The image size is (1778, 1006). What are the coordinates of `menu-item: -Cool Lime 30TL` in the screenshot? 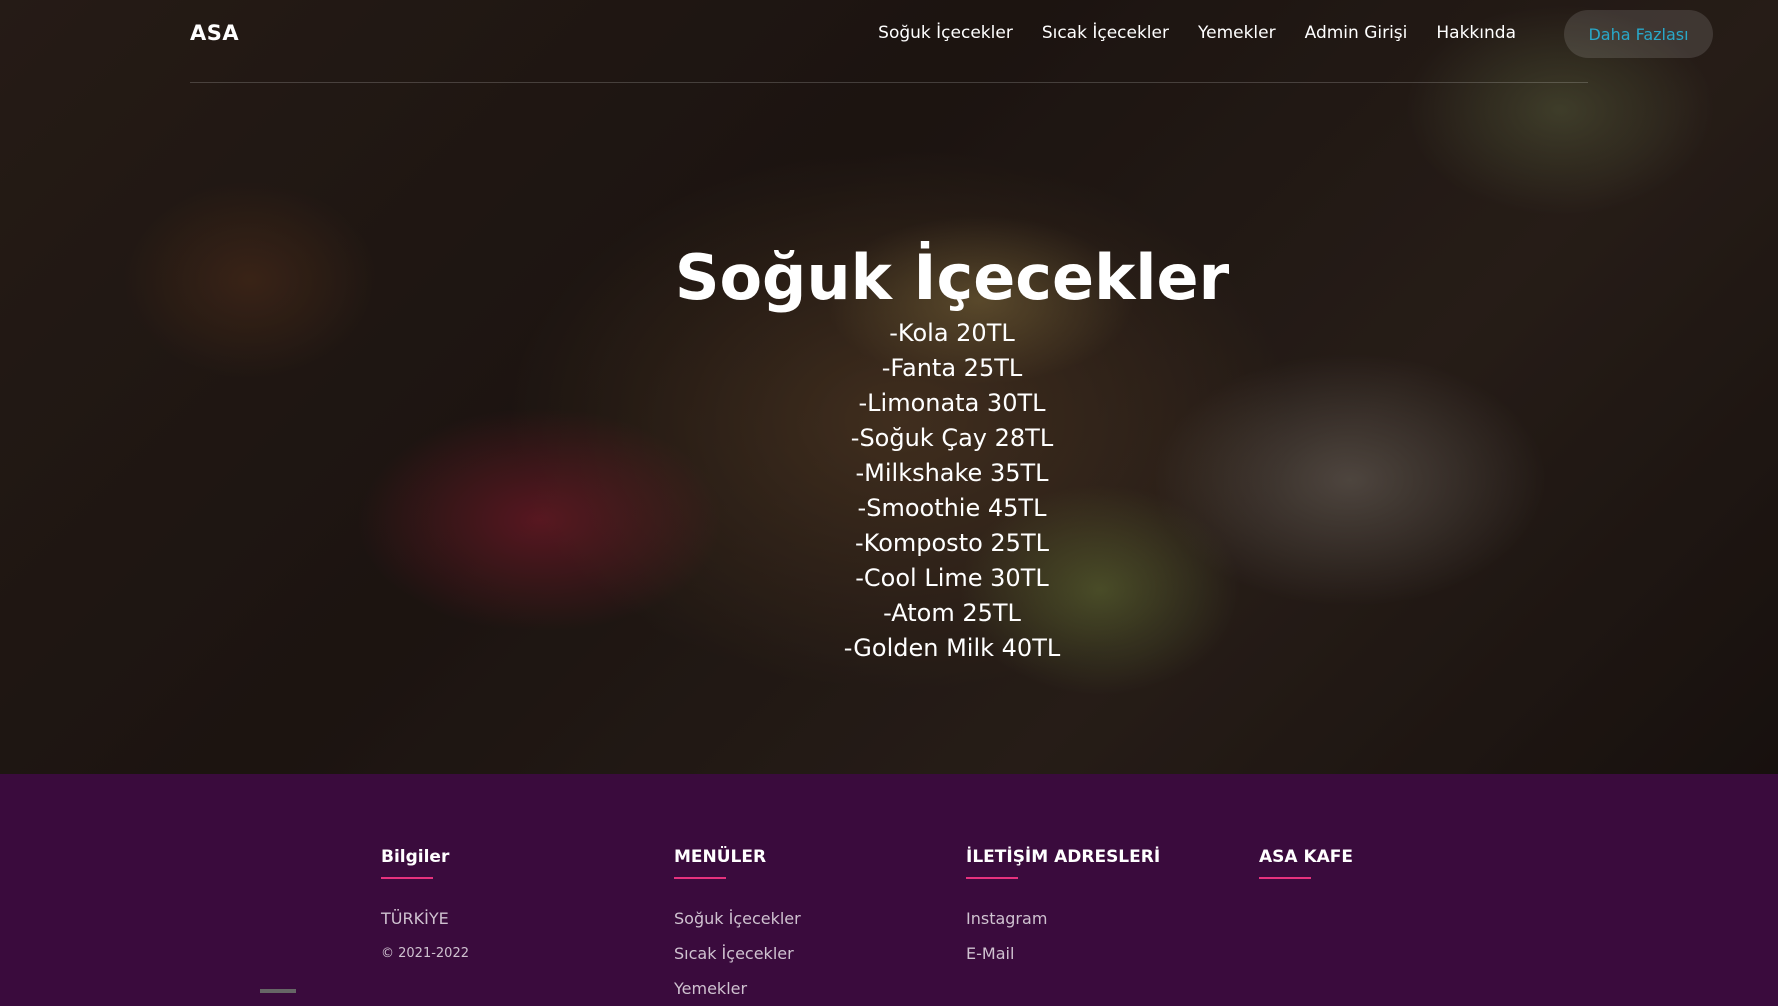 It's located at (952, 578).